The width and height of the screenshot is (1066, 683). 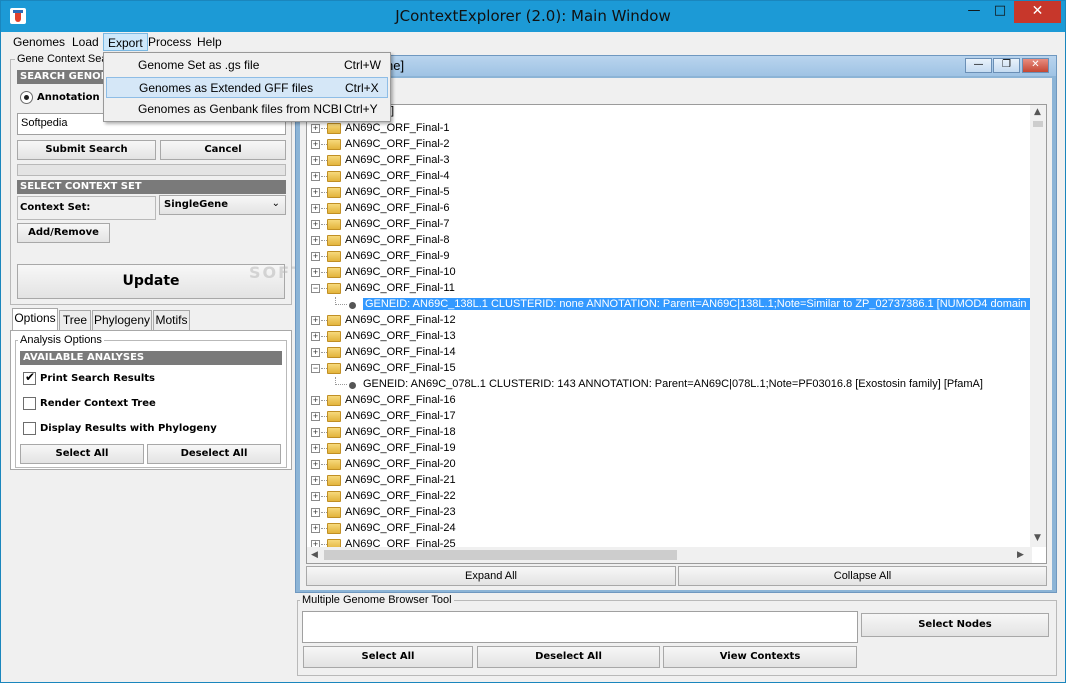 What do you see at coordinates (29, 377) in the screenshot?
I see `print-search-results-checkbox` at bounding box center [29, 377].